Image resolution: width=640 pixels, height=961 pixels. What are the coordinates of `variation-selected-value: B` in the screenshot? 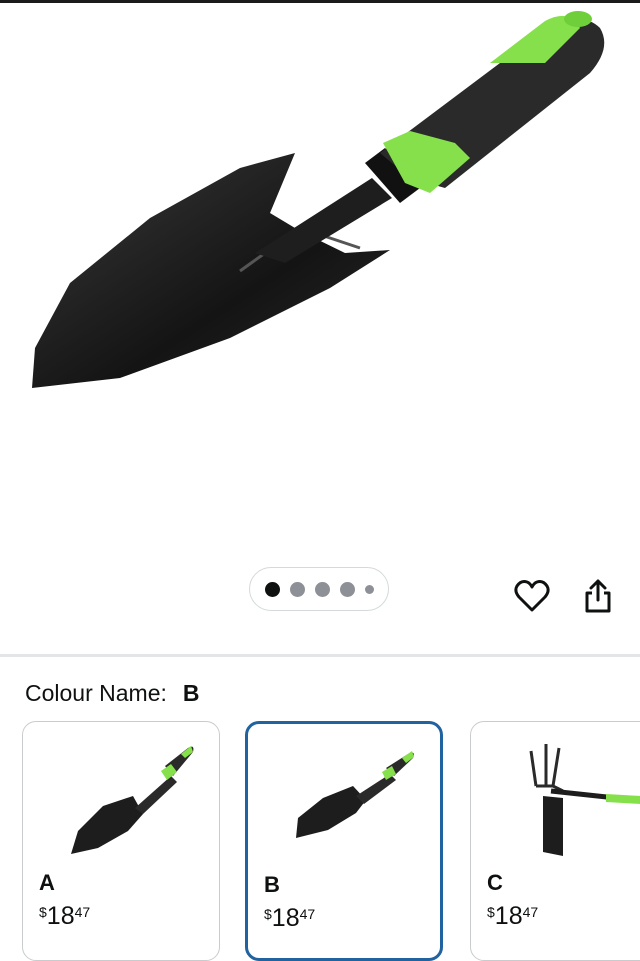 It's located at (191, 693).